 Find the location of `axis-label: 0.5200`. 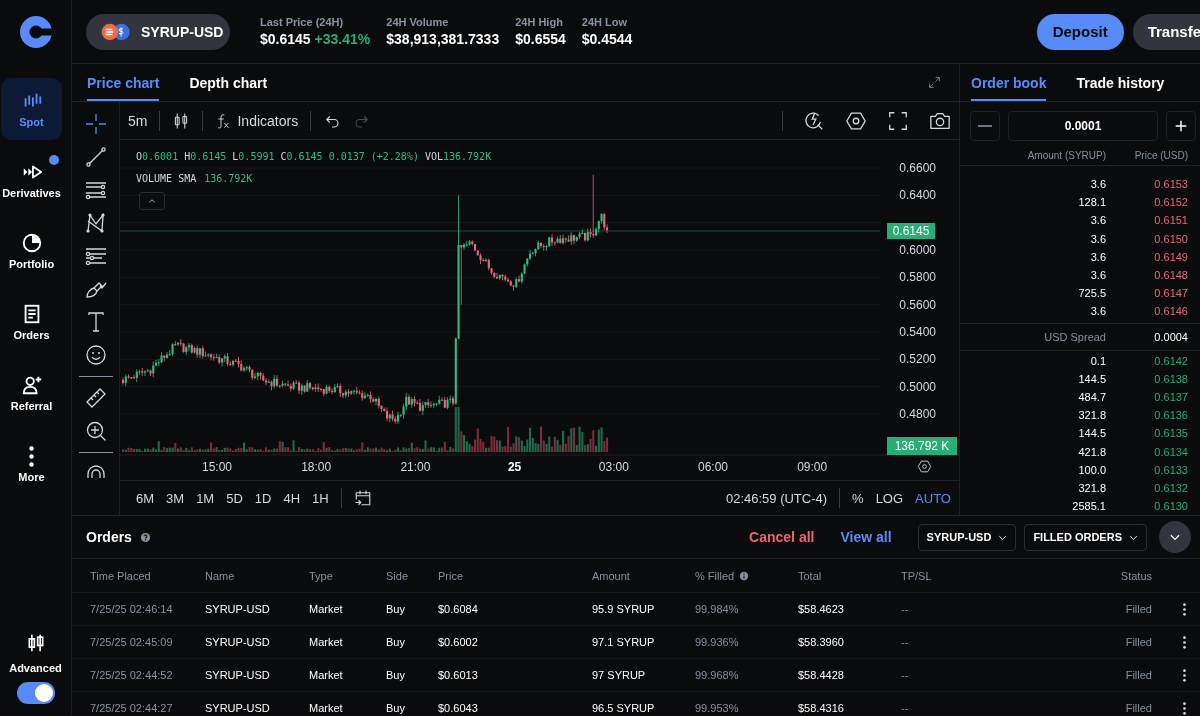

axis-label: 0.5200 is located at coordinates (917, 359).